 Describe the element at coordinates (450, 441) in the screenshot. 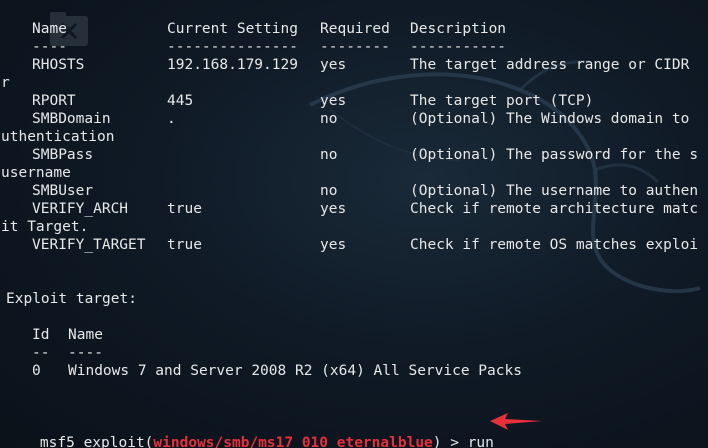

I see `prompt-command-suffix: ) >` at that location.